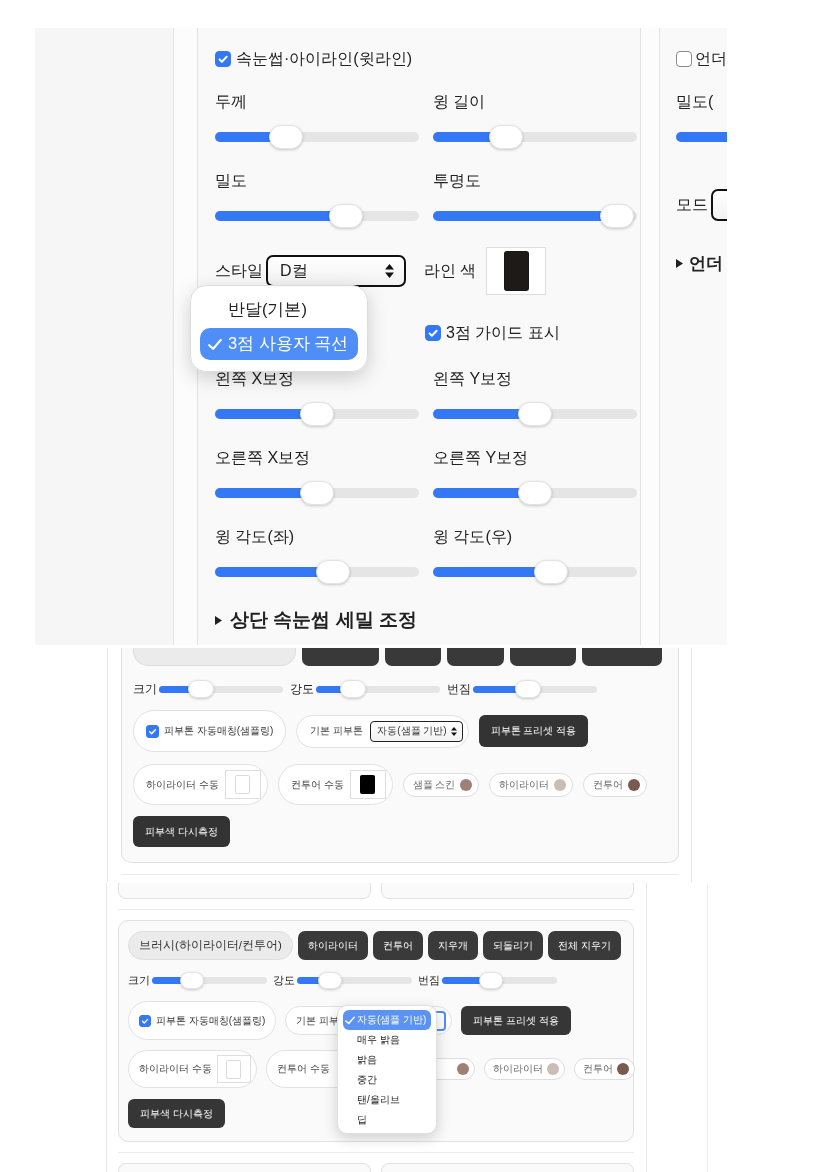 Image resolution: width=830 pixels, height=1172 pixels. Describe the element at coordinates (452, 945) in the screenshot. I see `tool-button: 지우개` at that location.